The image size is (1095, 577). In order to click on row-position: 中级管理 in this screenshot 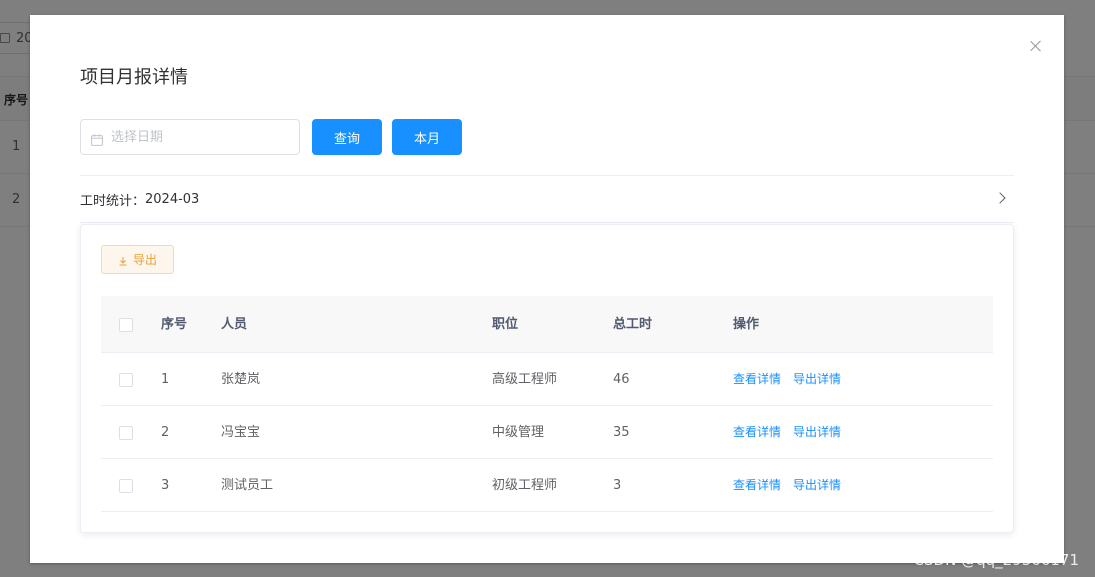, I will do `click(518, 432)`.